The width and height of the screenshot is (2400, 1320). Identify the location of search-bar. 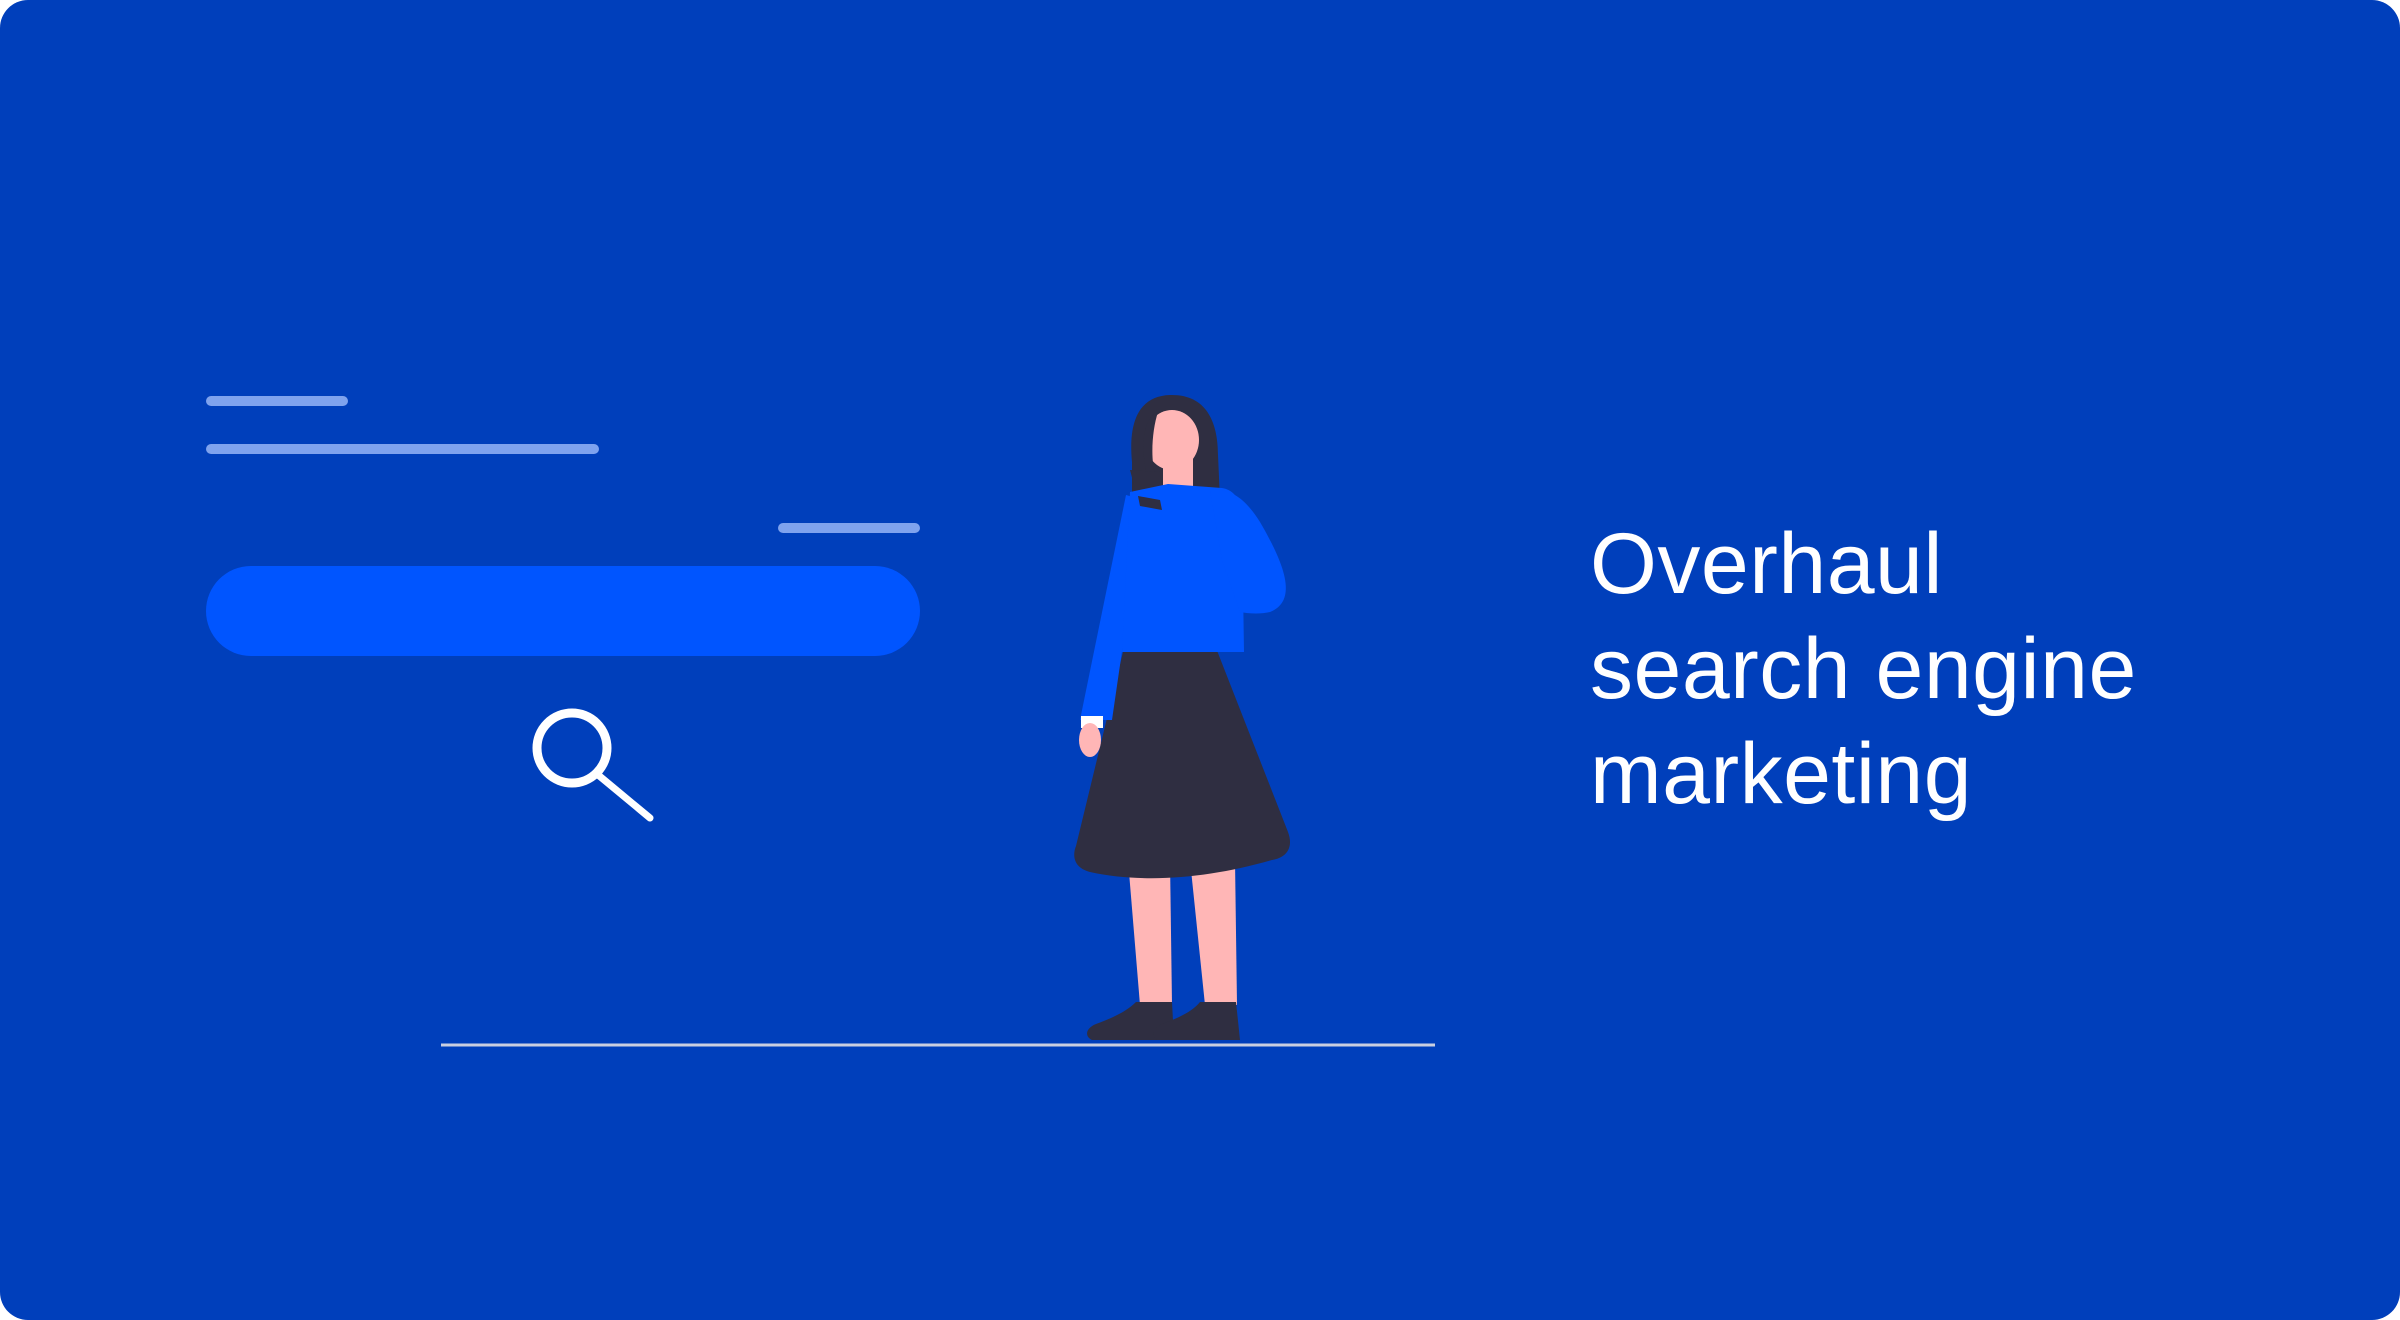
(563, 611).